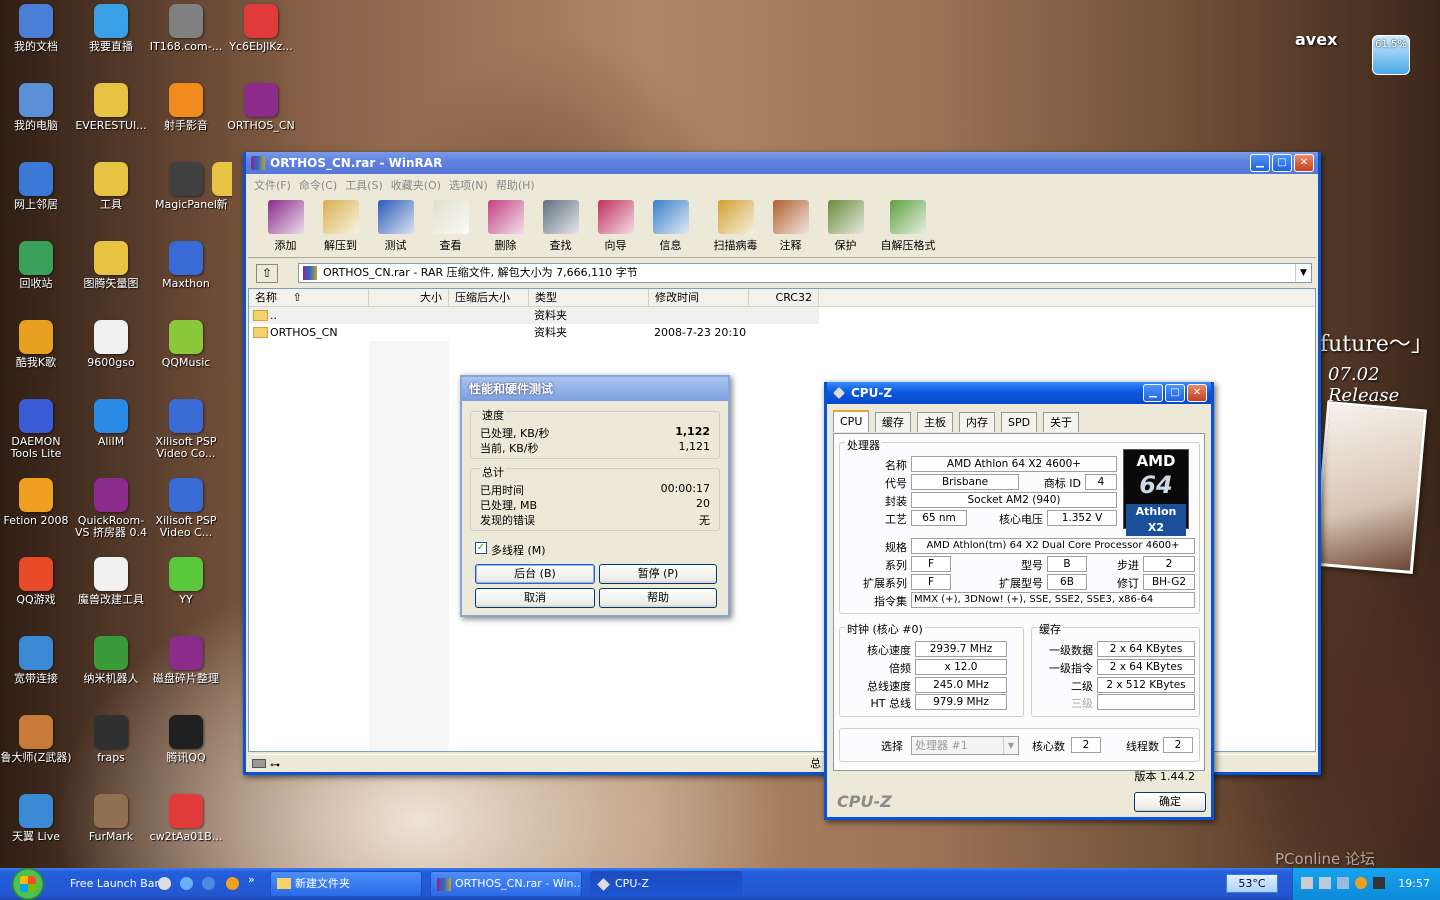 The width and height of the screenshot is (1440, 900). Describe the element at coordinates (37, 660) in the screenshot. I see `desktop-icon: 宽带连接` at that location.